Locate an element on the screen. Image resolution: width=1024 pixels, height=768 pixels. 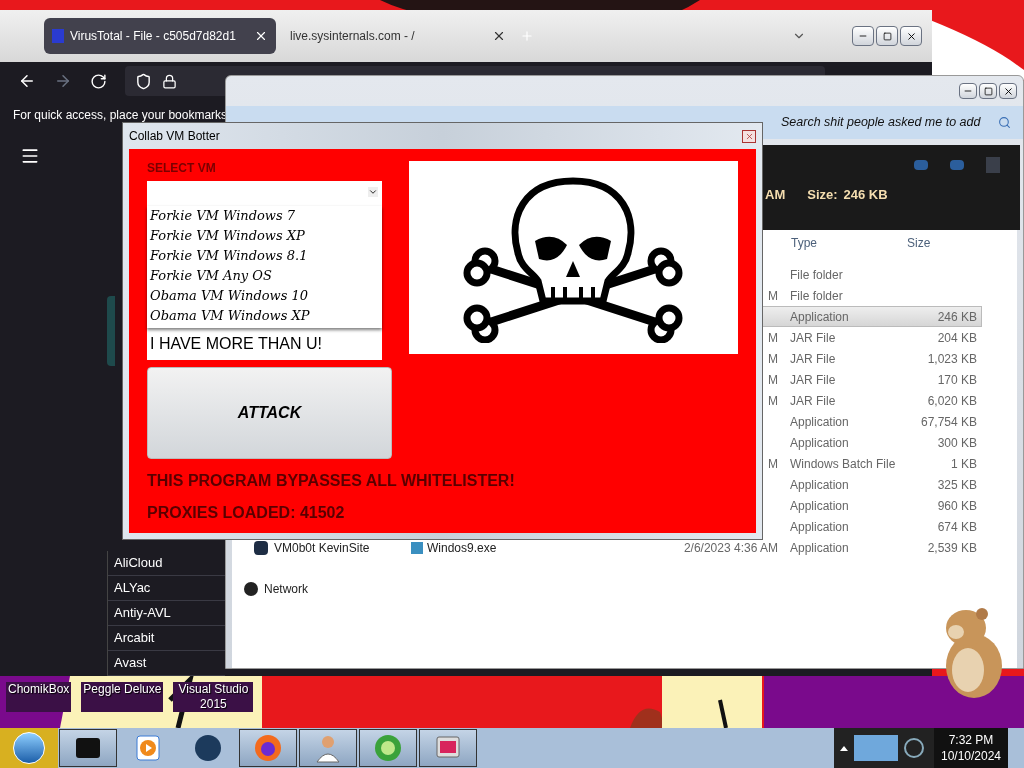
windows-orb-icon is located at coordinates (29, 748).